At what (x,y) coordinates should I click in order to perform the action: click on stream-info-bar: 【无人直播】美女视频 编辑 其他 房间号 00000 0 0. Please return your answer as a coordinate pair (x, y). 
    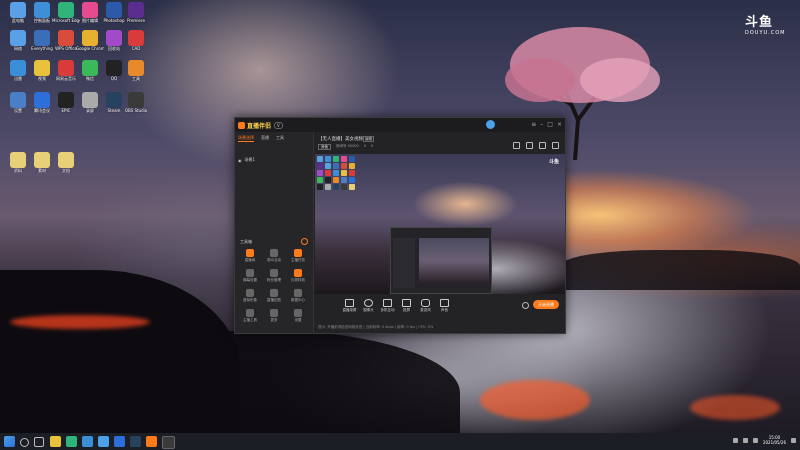
    Looking at the image, I should click on (440, 143).